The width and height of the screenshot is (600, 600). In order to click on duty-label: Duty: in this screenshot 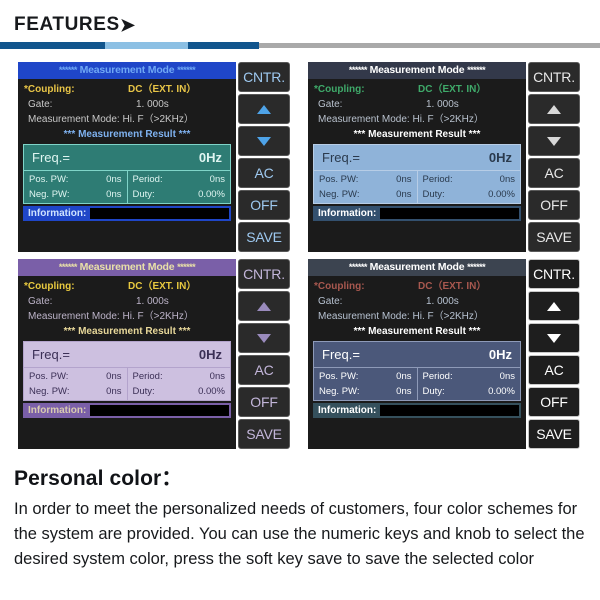, I will do `click(143, 391)`.